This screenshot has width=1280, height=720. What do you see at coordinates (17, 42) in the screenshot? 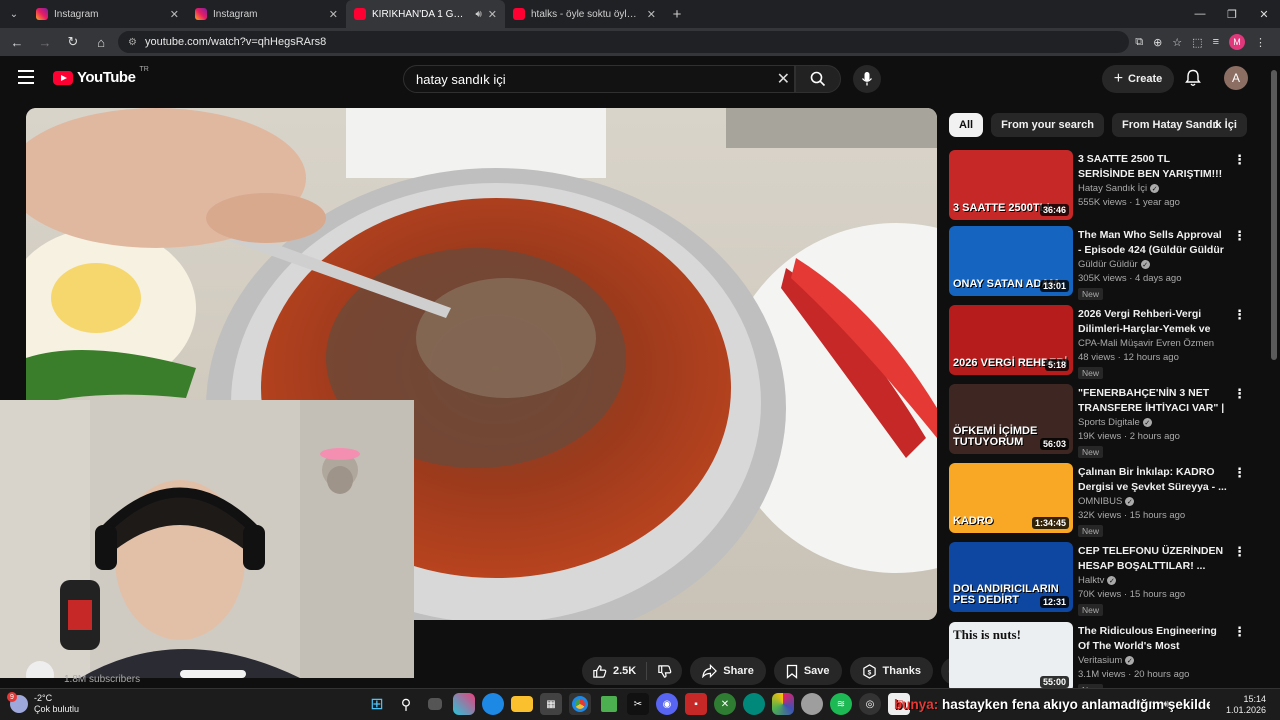
I see `back-icon: ←` at bounding box center [17, 42].